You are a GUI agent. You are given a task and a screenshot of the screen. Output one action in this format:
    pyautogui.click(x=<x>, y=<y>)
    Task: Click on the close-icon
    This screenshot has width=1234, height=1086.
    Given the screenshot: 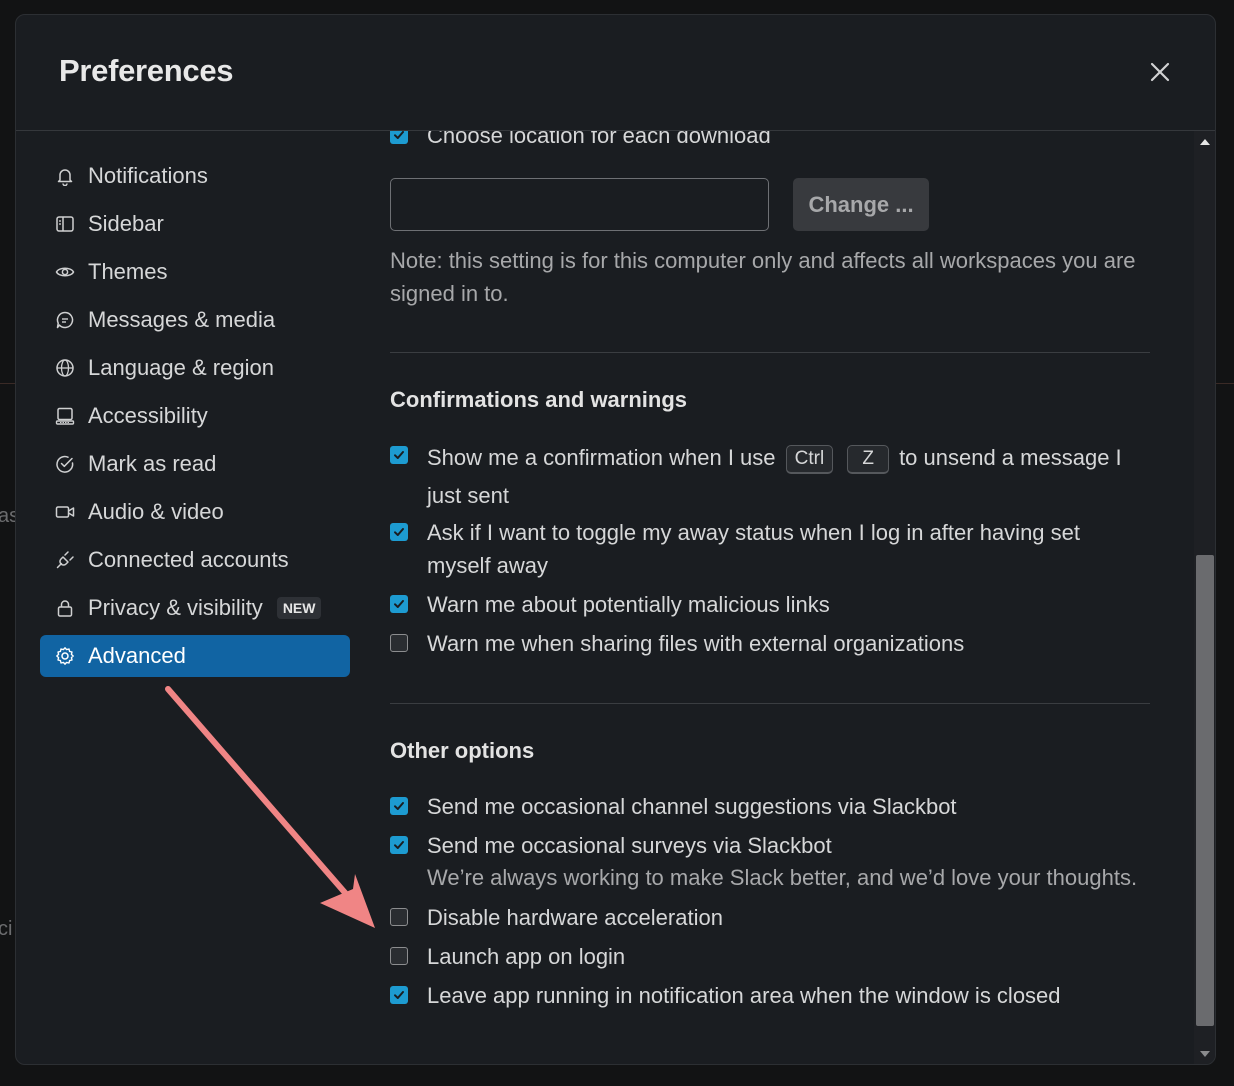 What is the action you would take?
    pyautogui.click(x=1160, y=72)
    